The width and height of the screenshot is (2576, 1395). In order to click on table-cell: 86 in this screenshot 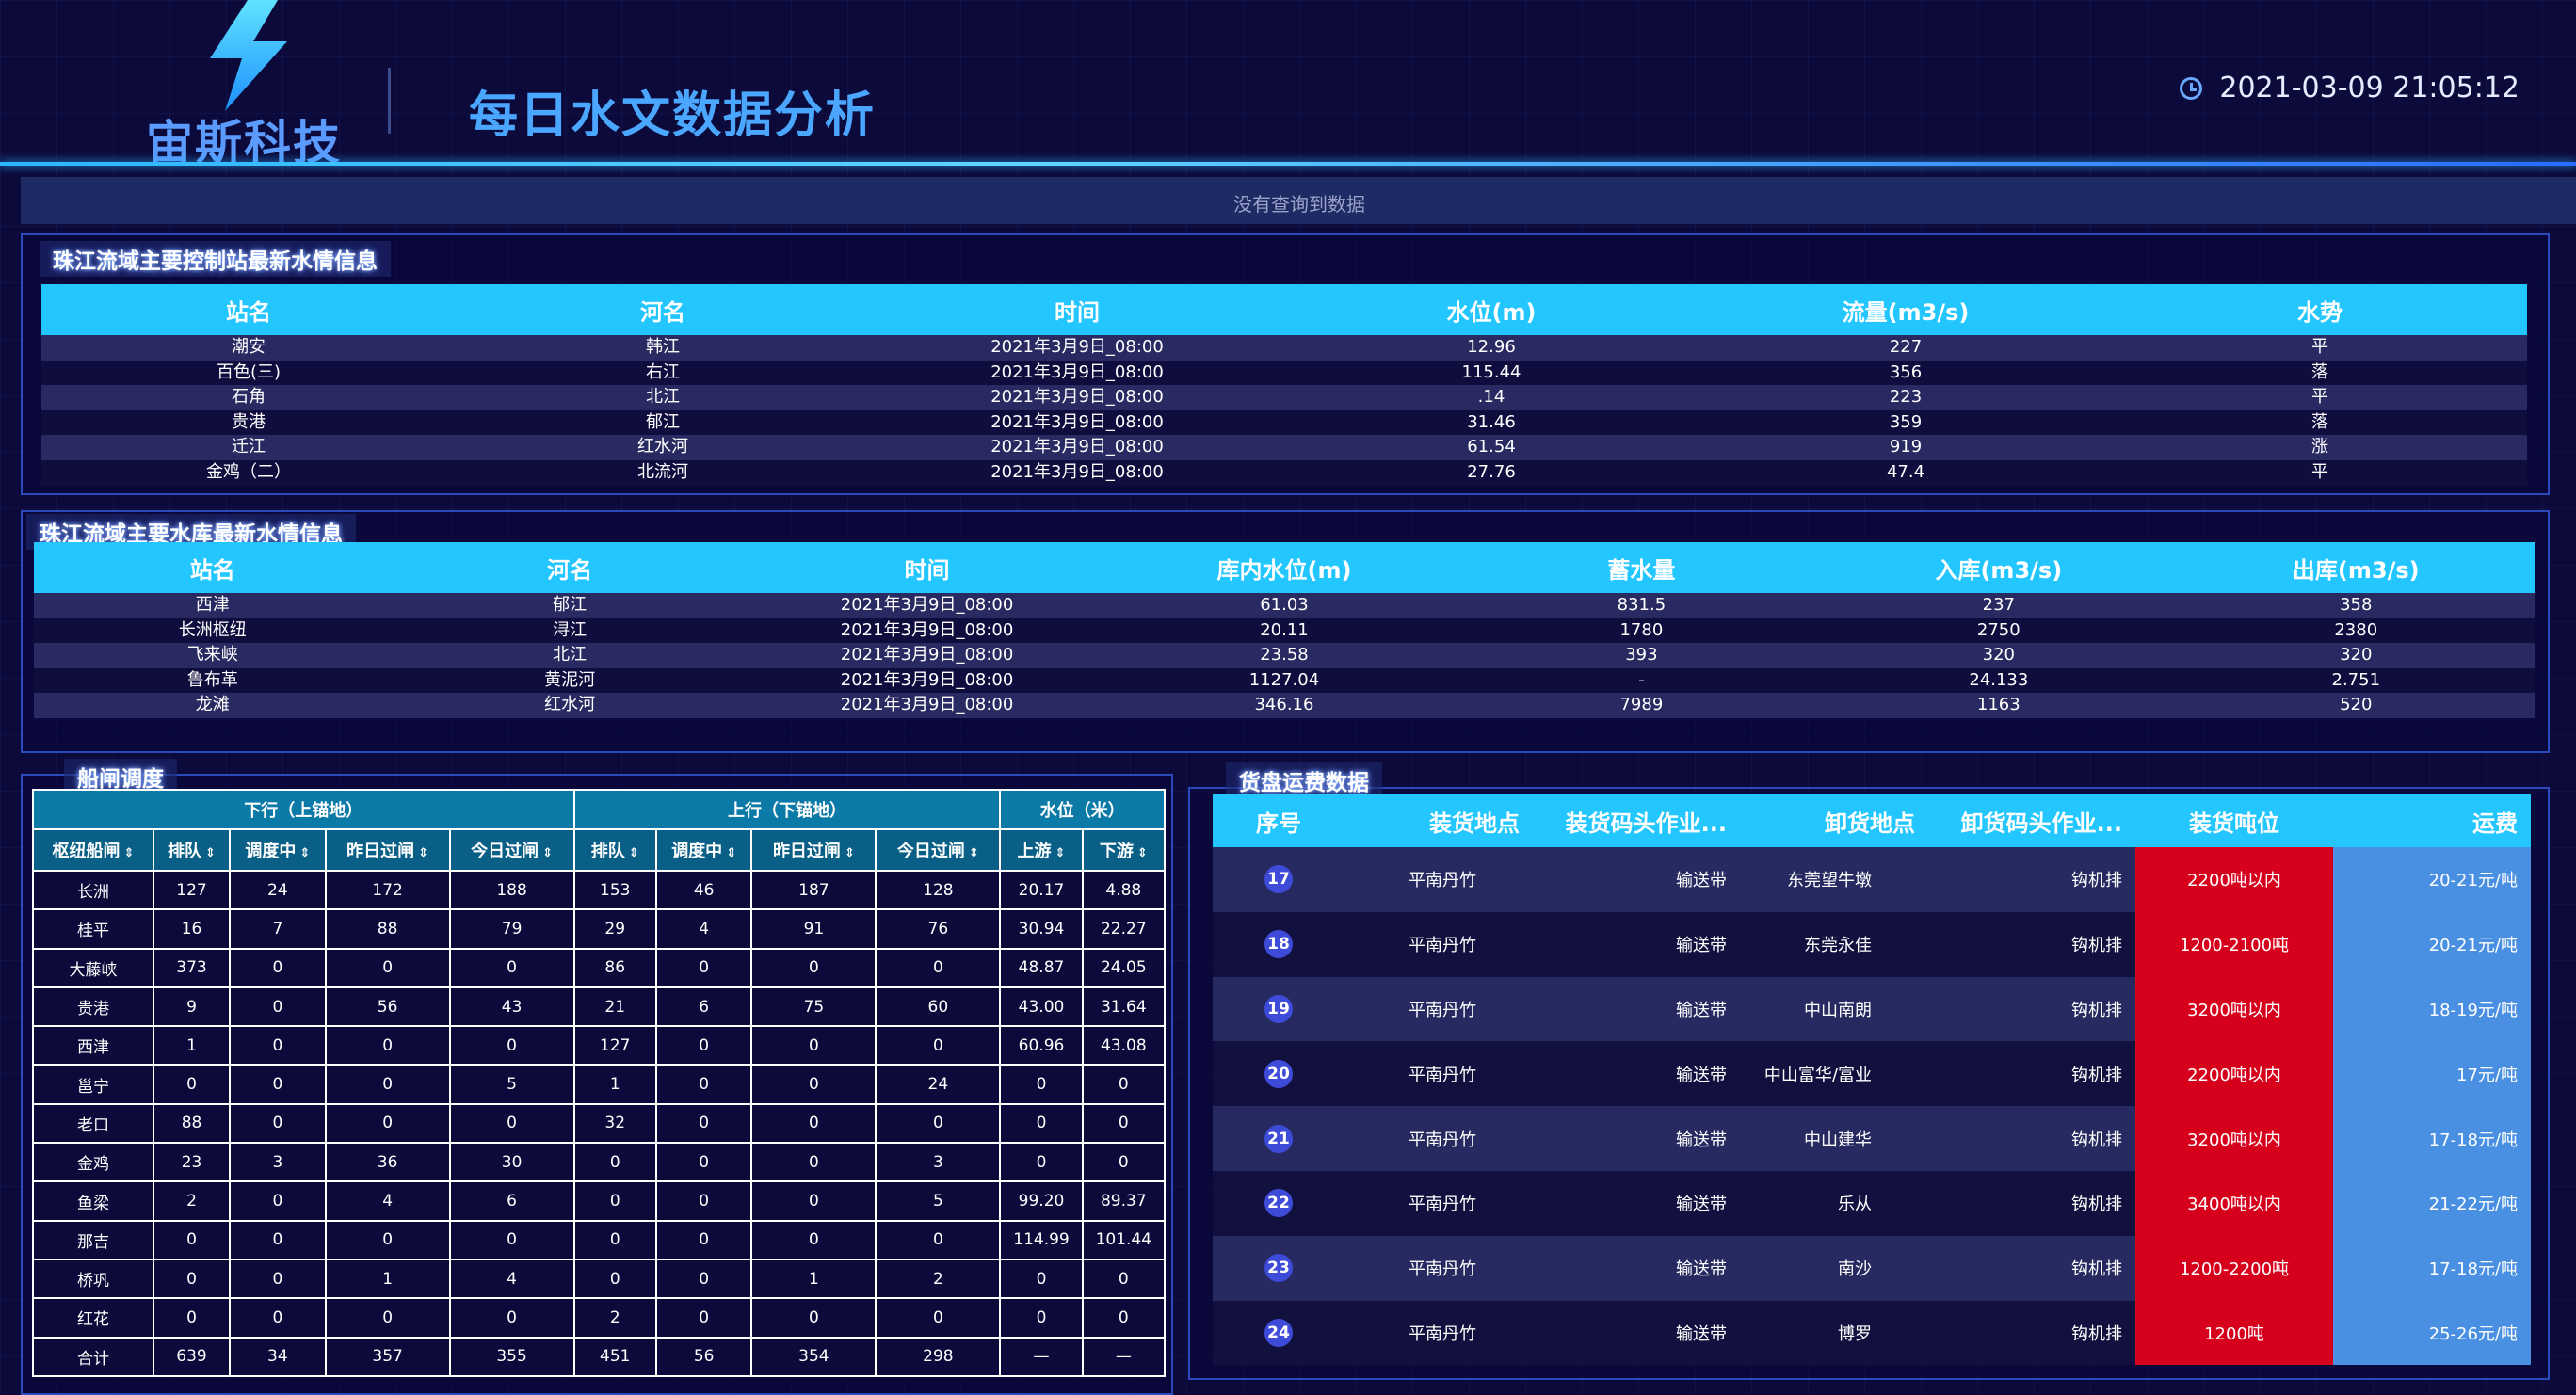, I will do `click(614, 967)`.